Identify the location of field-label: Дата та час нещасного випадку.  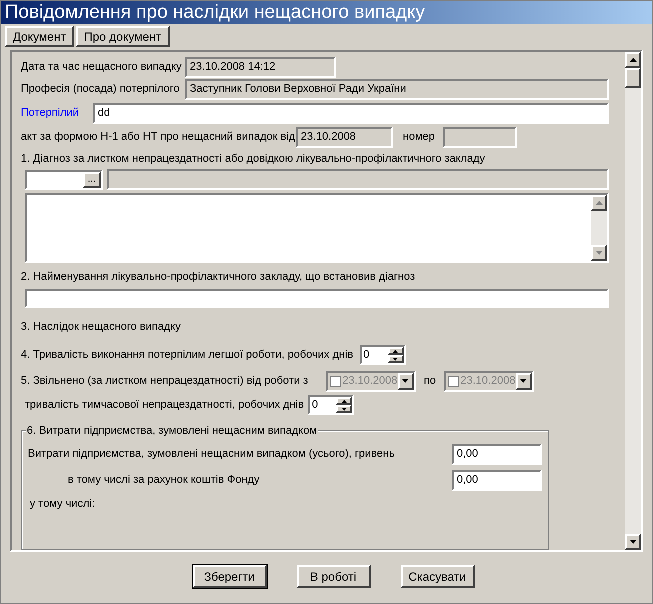
(102, 67).